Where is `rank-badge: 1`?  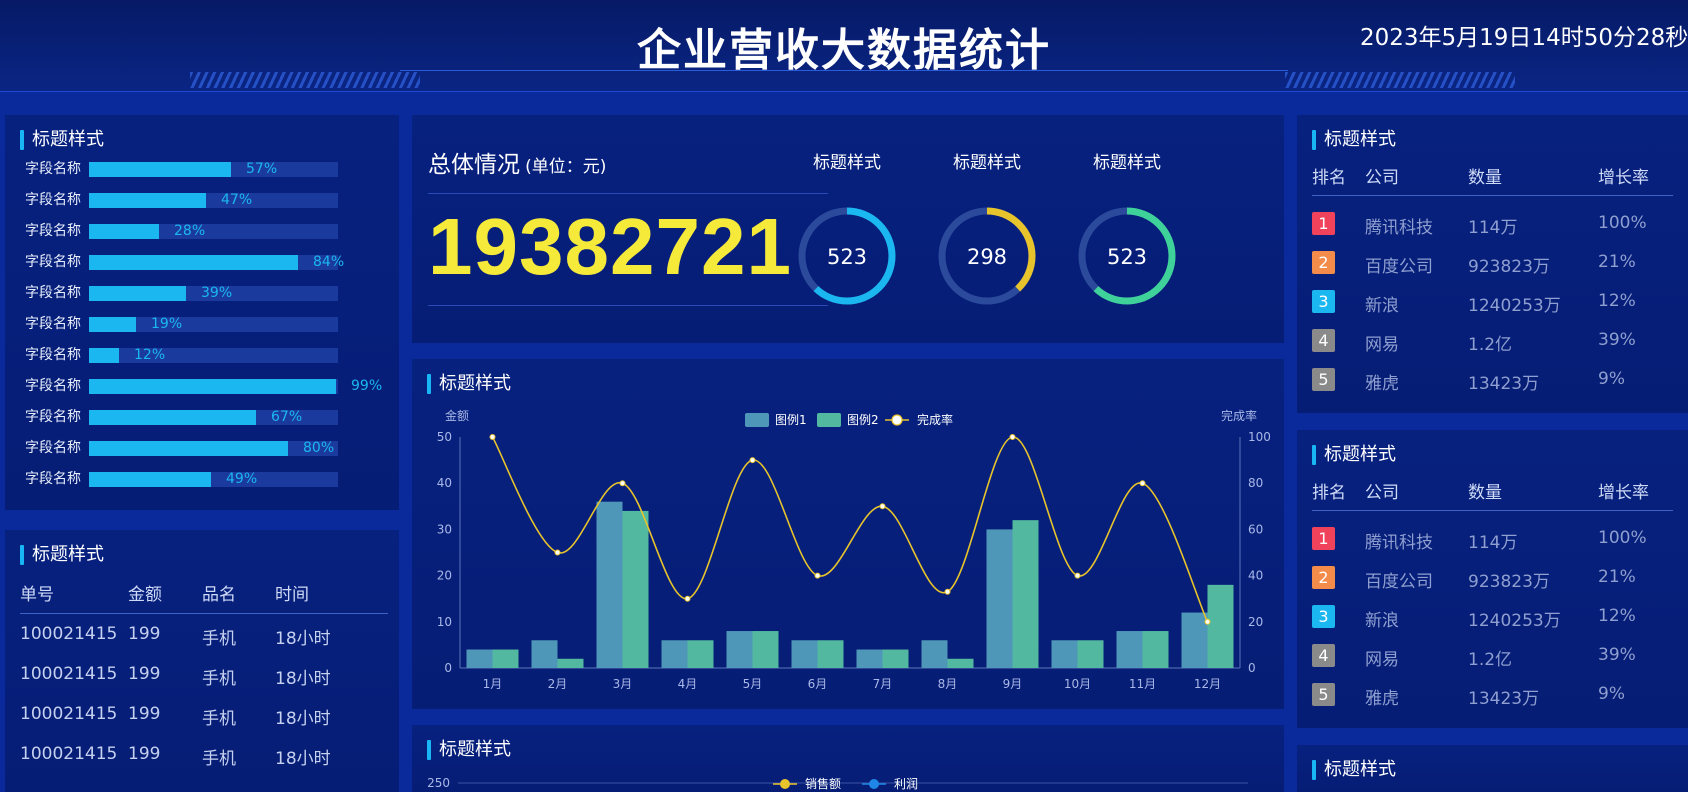 rank-badge: 1 is located at coordinates (1323, 538).